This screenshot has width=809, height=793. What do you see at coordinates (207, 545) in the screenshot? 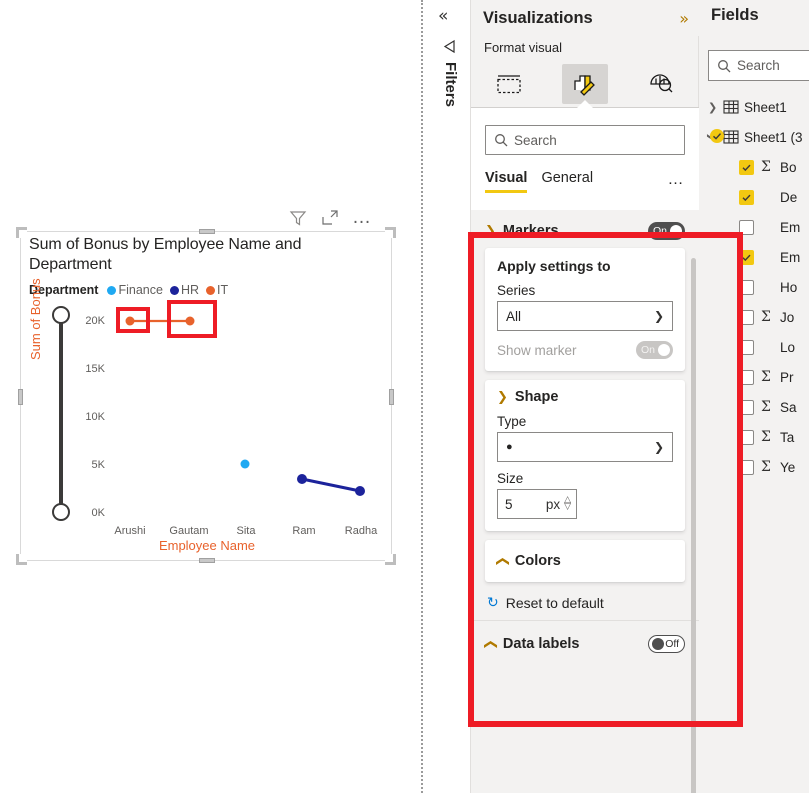
I see `x-axis-title: Employee Name` at bounding box center [207, 545].